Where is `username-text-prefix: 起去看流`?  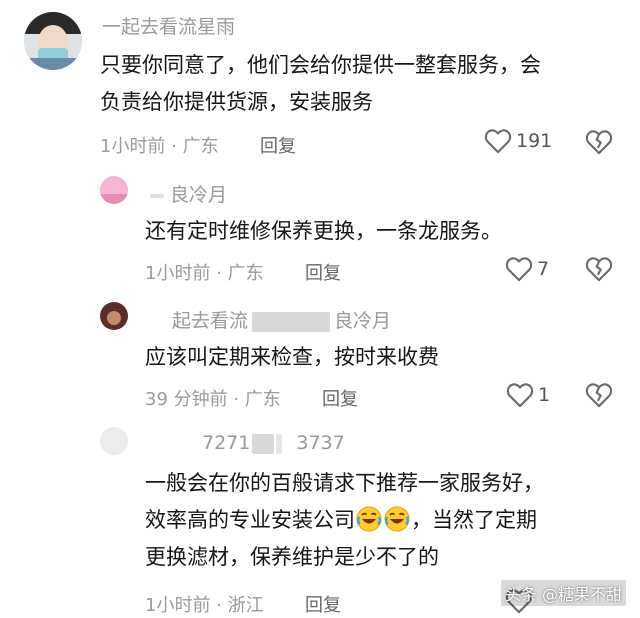
username-text-prefix: 起去看流 is located at coordinates (210, 321).